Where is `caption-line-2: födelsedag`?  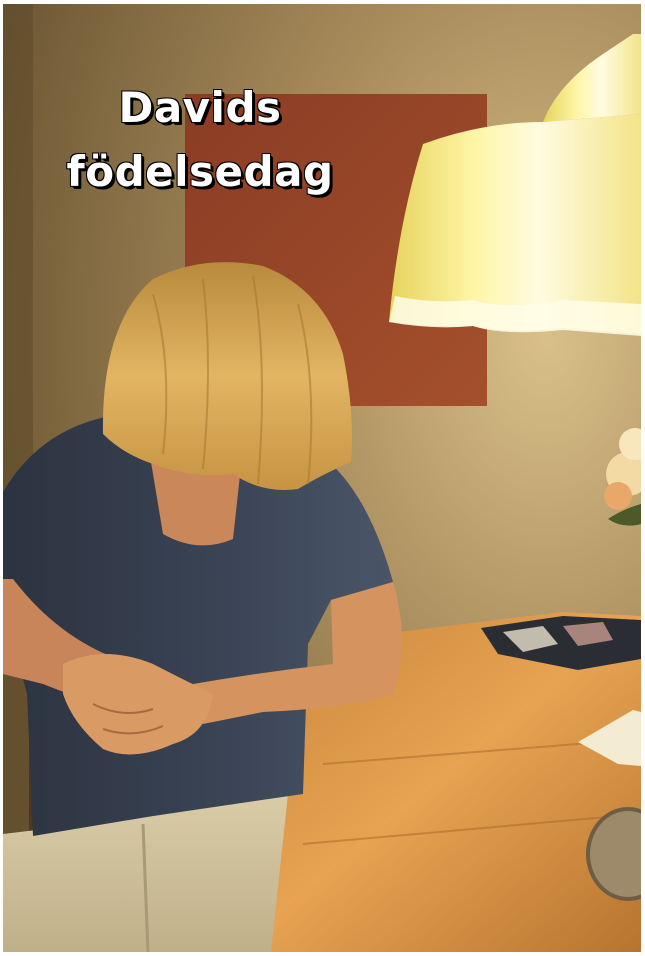
caption-line-2: födelsedag is located at coordinates (200, 171).